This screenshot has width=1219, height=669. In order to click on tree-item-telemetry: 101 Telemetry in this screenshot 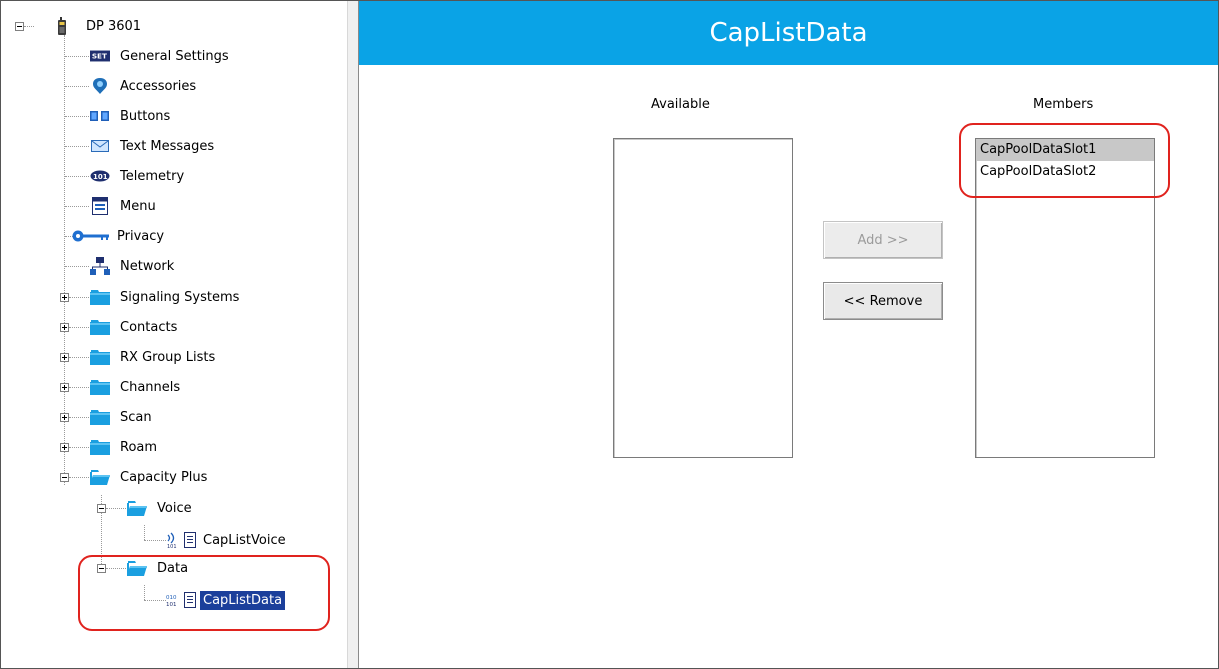, I will do `click(138, 176)`.